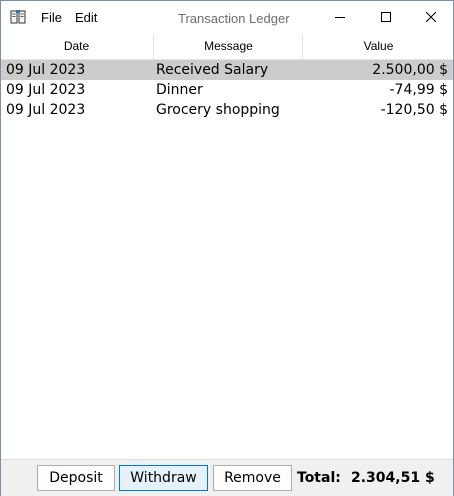  Describe the element at coordinates (227, 90) in the screenshot. I see `table-row: 09 Jul 2023 Dinner -74,99 $` at that location.